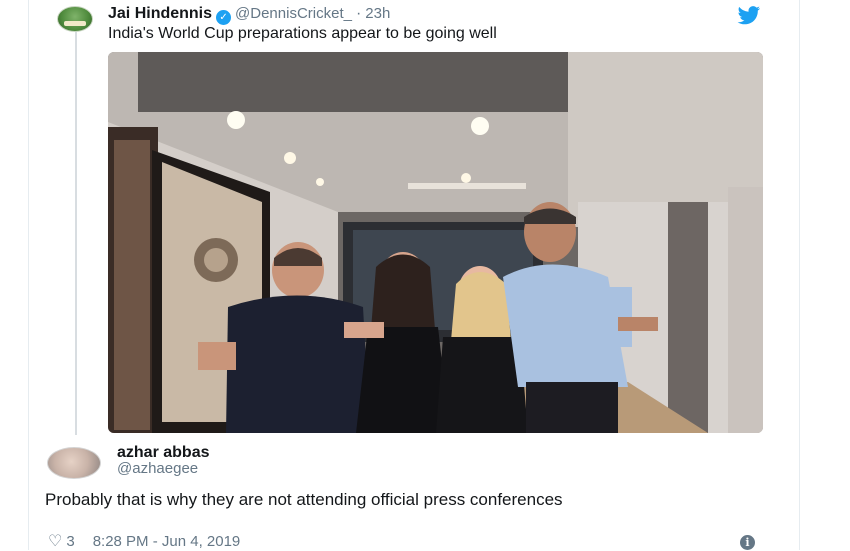  What do you see at coordinates (160, 13) in the screenshot?
I see `quoted-author-name: Jai Hindennis` at bounding box center [160, 13].